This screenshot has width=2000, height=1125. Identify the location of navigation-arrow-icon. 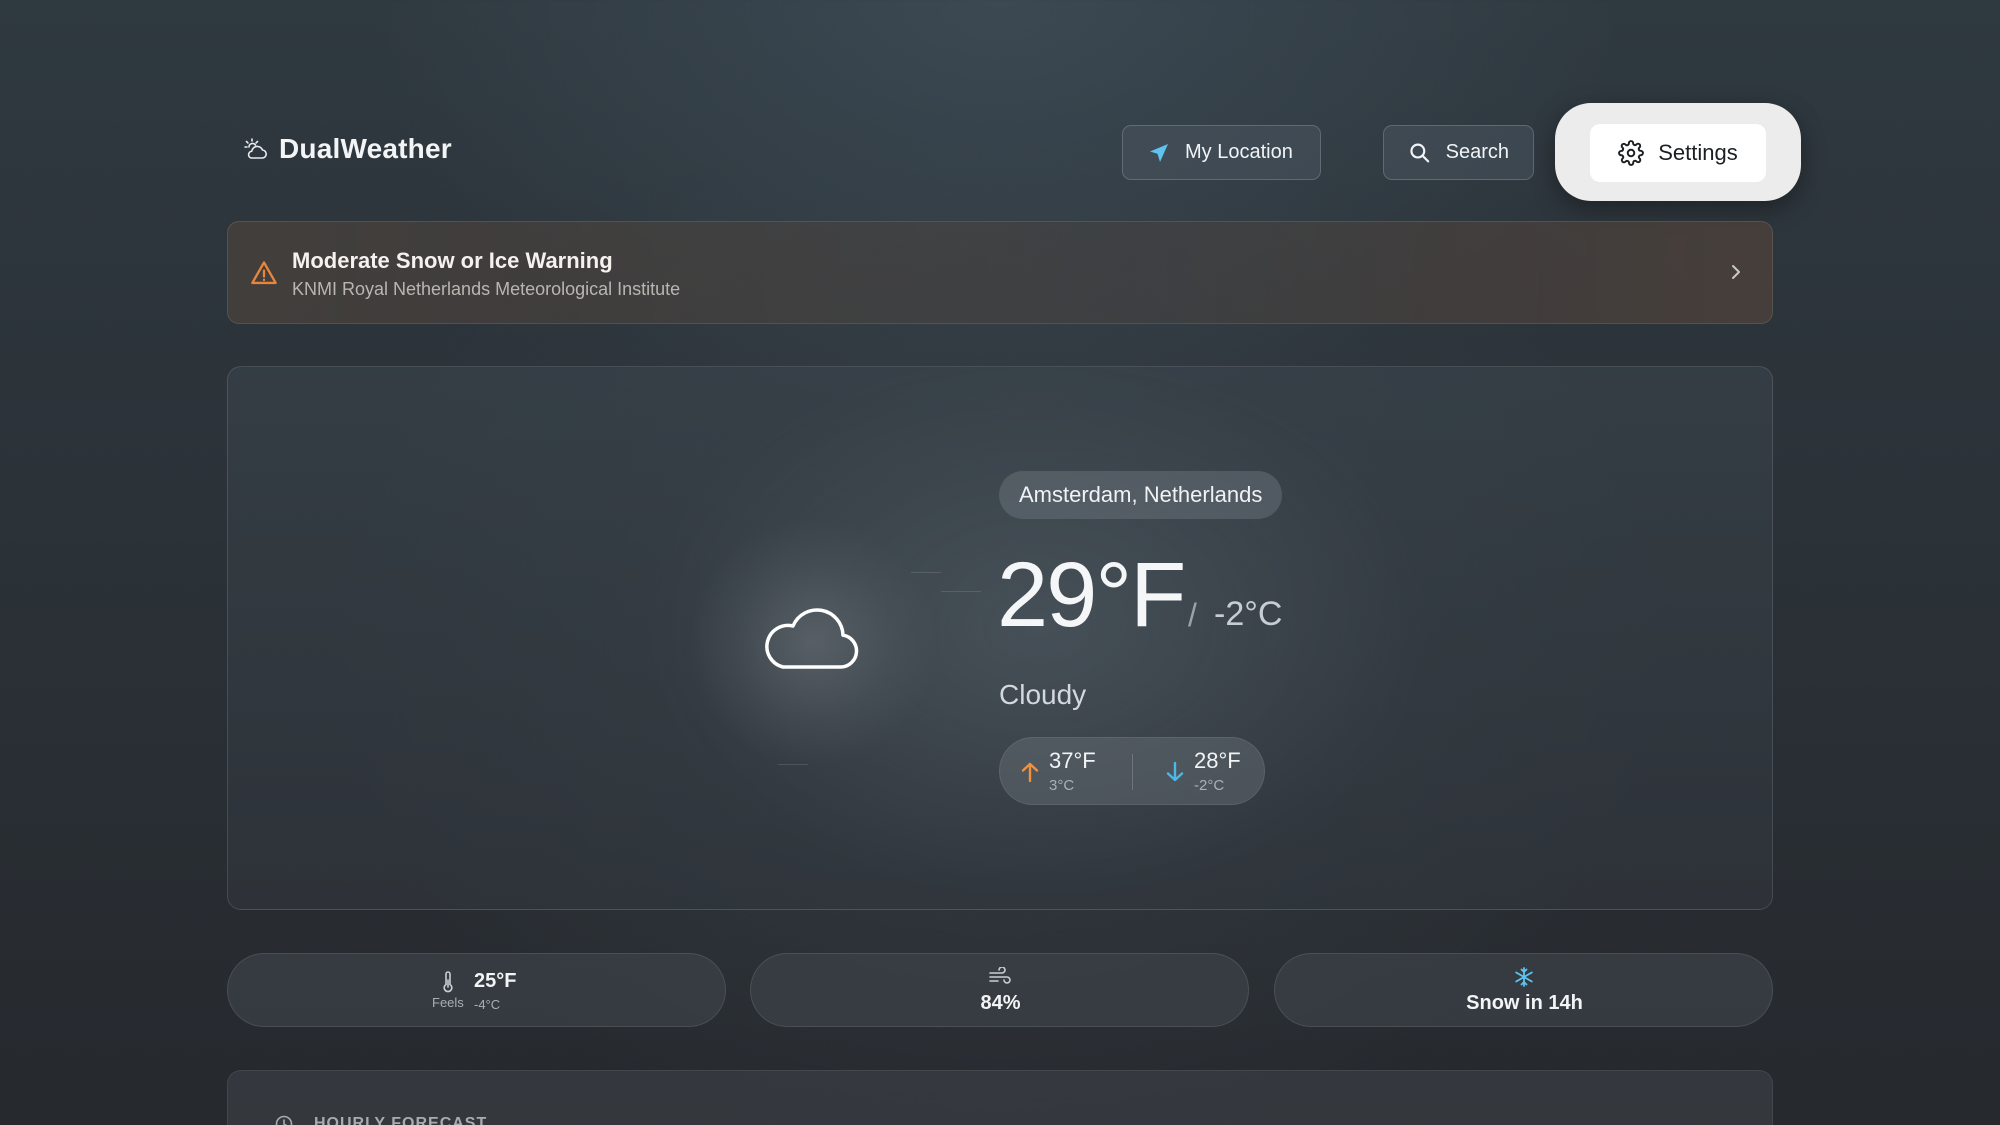
(1159, 152).